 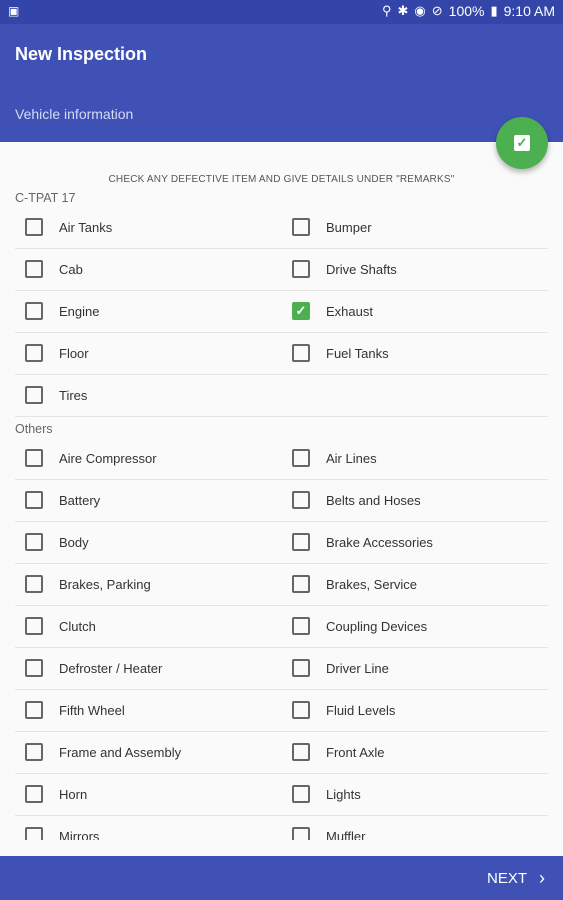 I want to click on checklist-row: Cab Drive Shafts, so click(x=281, y=269).